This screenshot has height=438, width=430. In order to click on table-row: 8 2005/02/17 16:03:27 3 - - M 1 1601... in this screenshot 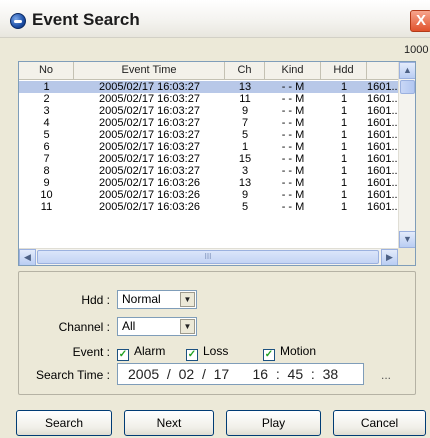, I will do `click(208, 171)`.